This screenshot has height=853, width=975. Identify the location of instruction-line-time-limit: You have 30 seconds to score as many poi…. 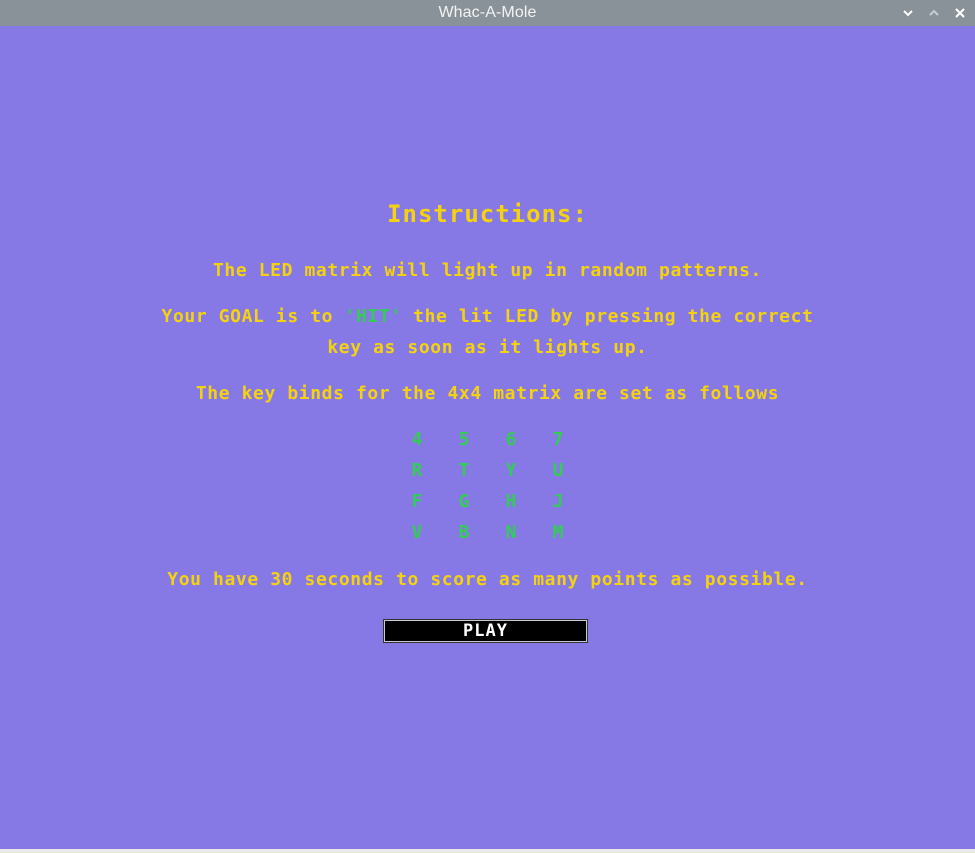
(487, 579).